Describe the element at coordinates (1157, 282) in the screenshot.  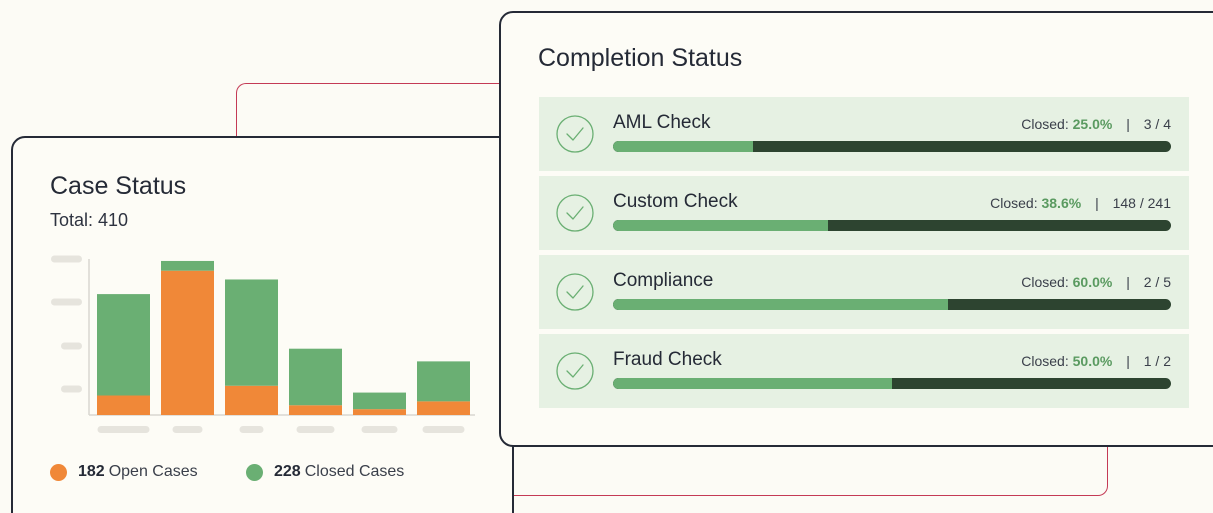
I see `closed-fraction: 2 / 5` at that location.